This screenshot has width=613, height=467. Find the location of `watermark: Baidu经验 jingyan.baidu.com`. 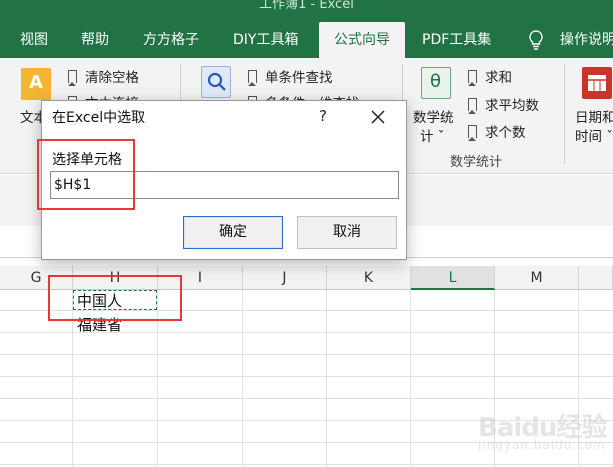

watermark: Baidu经验 jingyan.baidu.com is located at coordinates (543, 434).